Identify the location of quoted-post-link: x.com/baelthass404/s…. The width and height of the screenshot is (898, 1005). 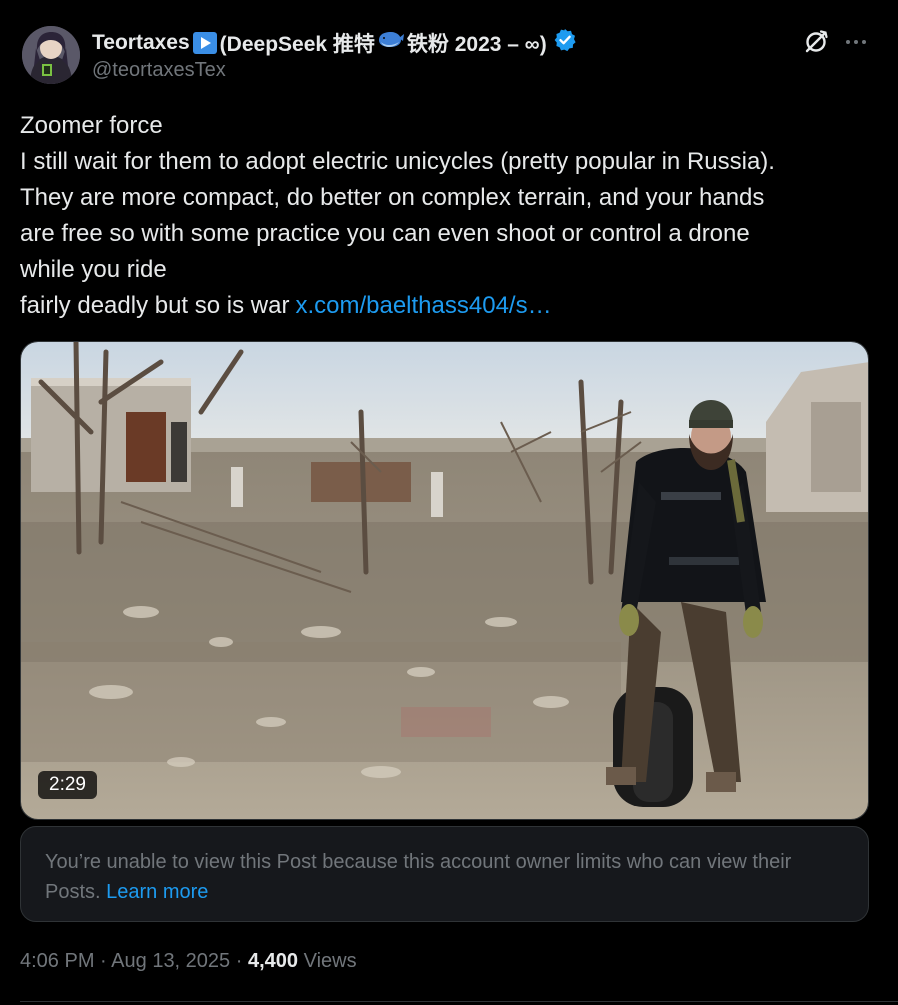
(423, 305).